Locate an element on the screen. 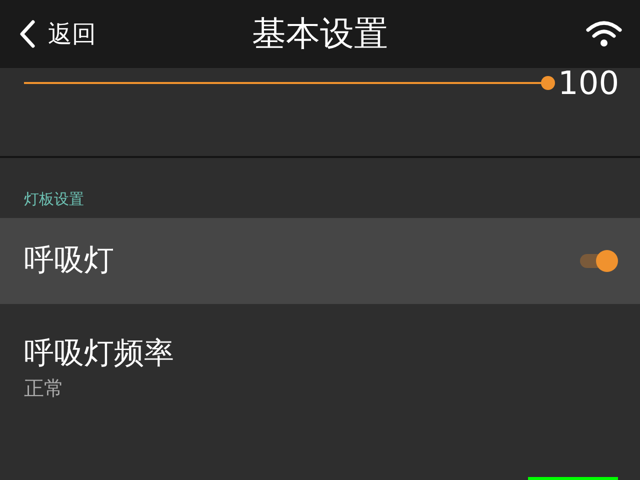  setting-label: 呼吸灯频率 is located at coordinates (99, 353).